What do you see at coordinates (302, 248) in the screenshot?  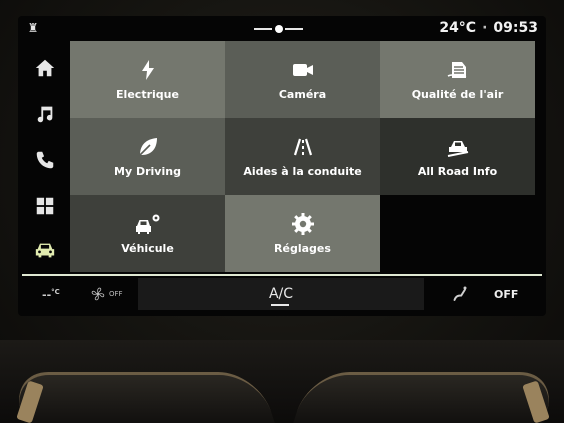 I see `tile-label: Réglages` at bounding box center [302, 248].